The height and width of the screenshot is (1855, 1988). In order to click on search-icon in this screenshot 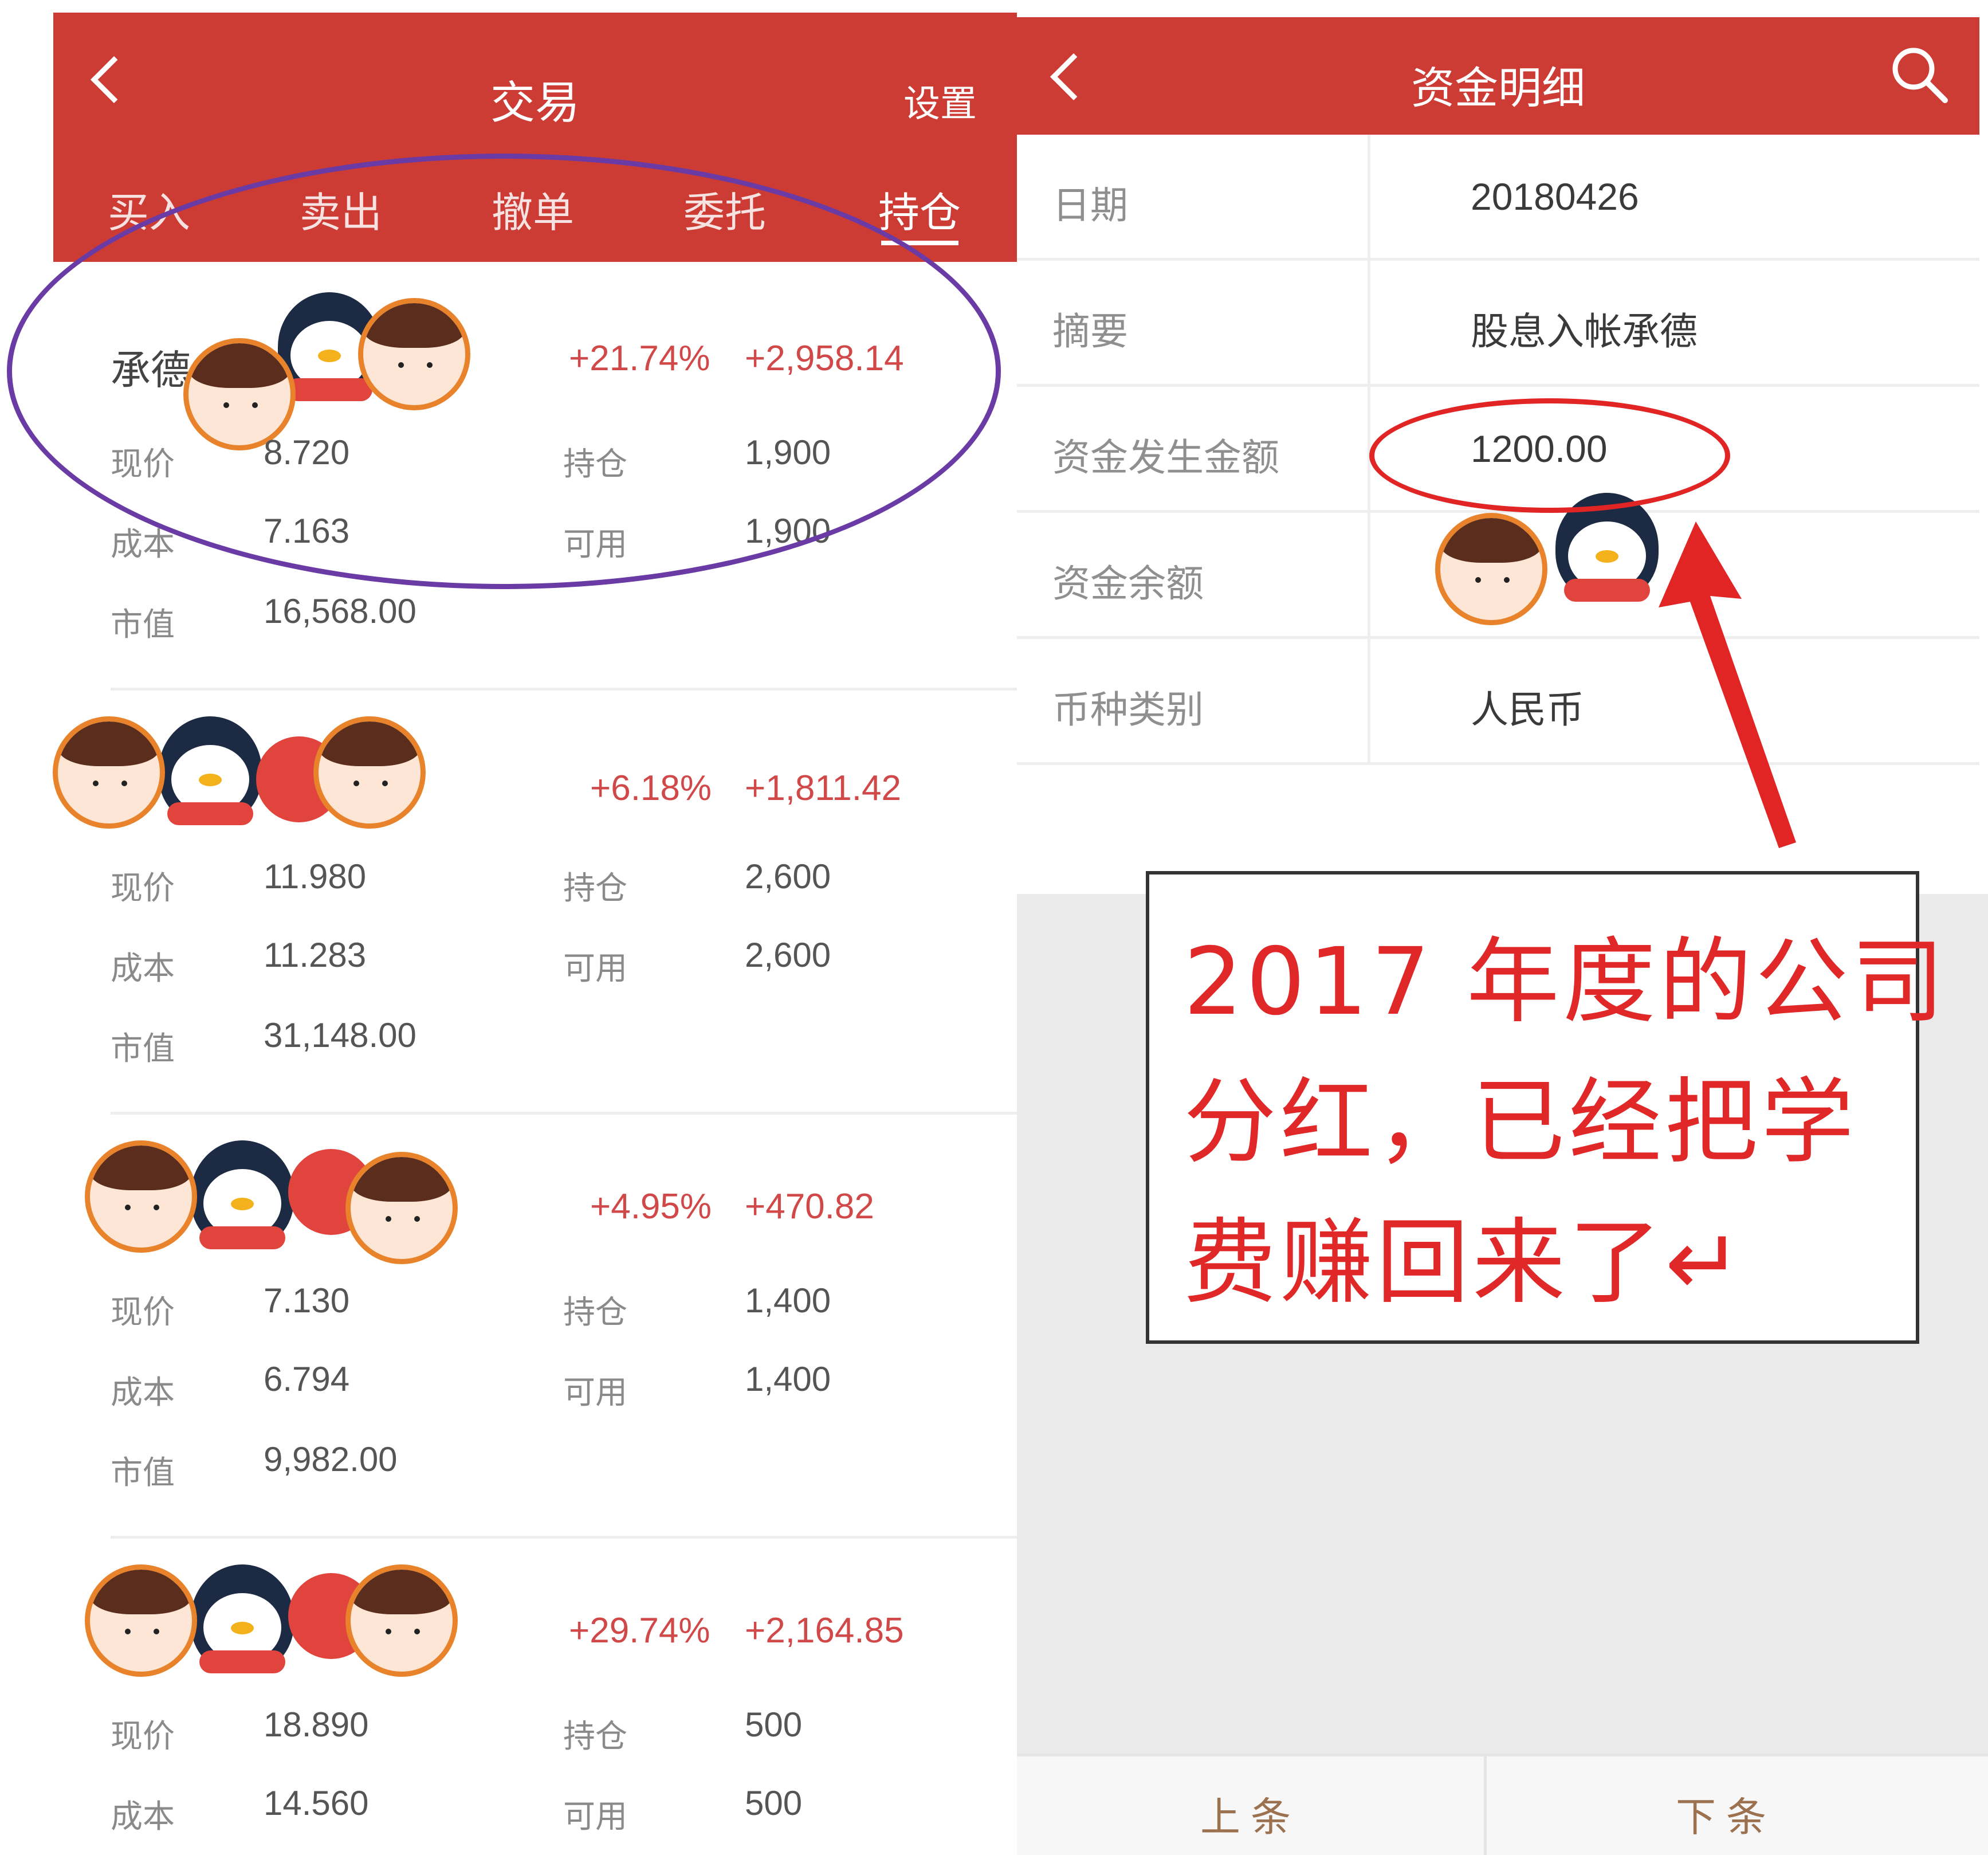, I will do `click(1919, 74)`.